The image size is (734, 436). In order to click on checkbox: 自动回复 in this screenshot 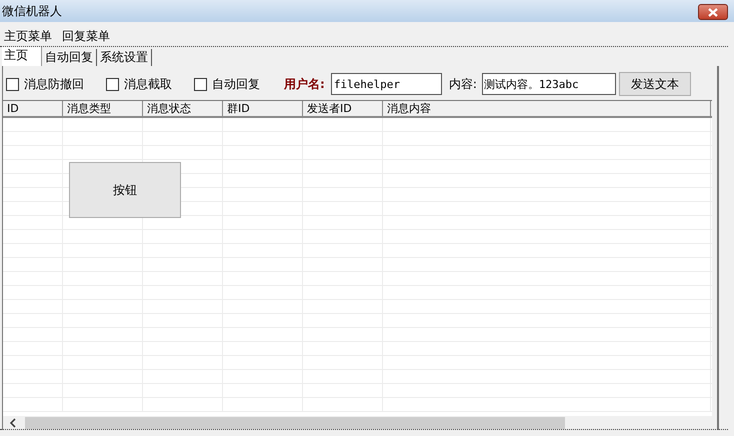, I will do `click(227, 84)`.